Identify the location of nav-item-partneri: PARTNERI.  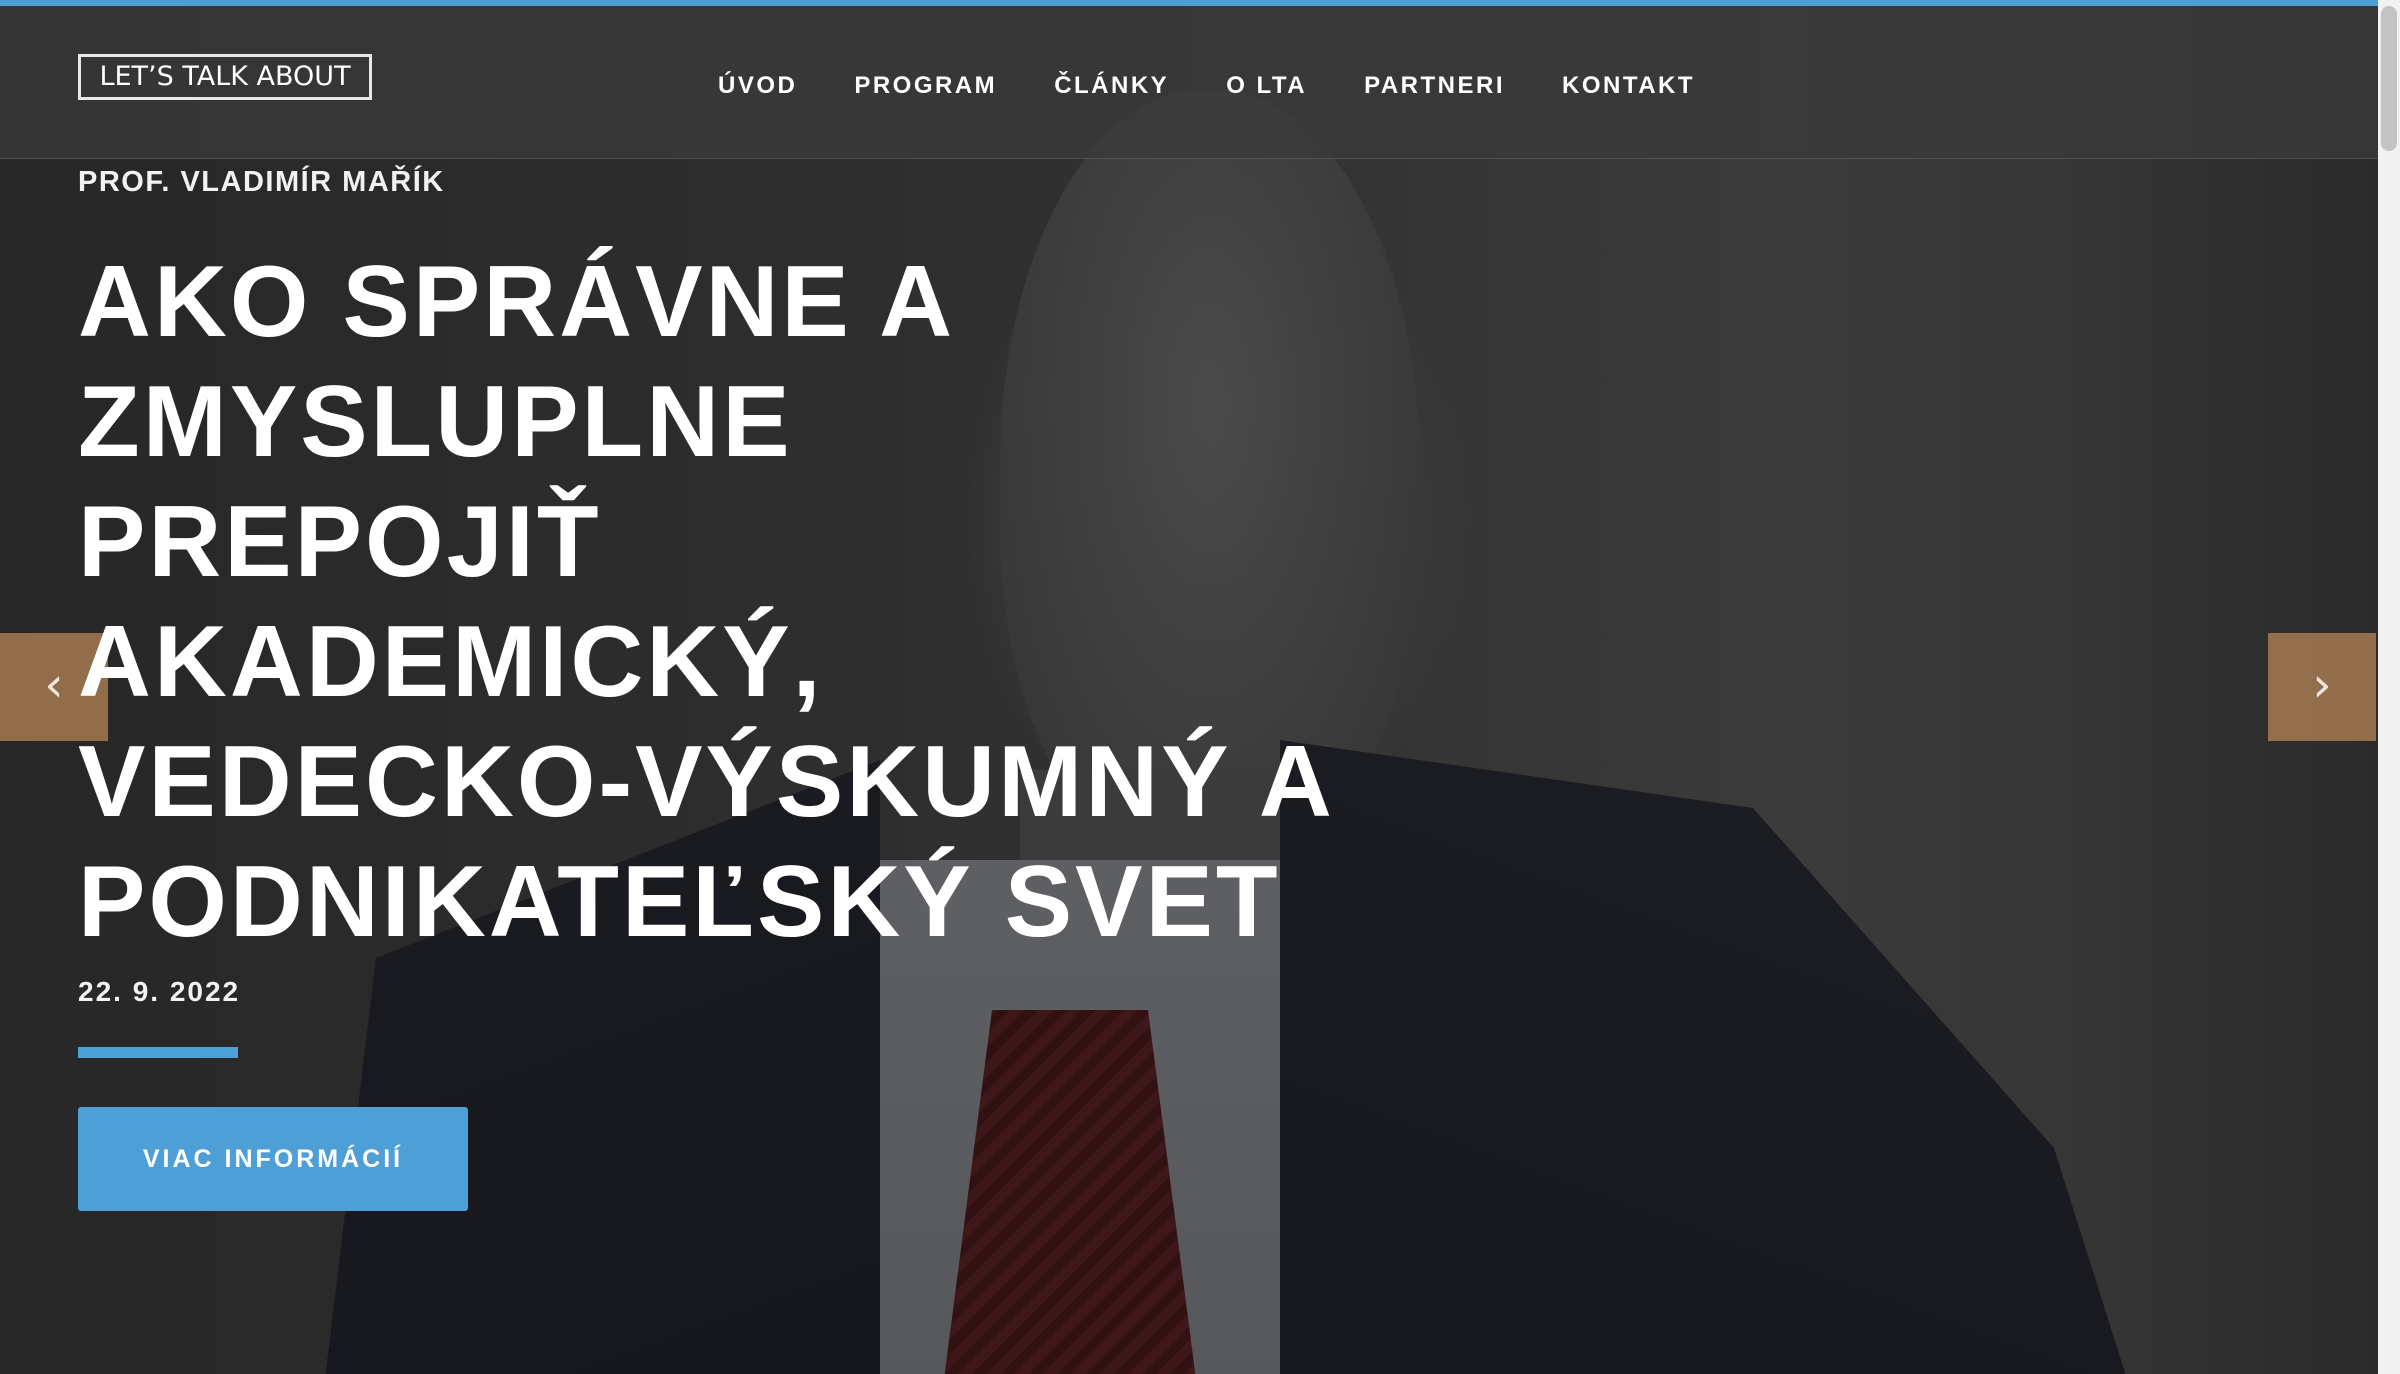
(1434, 86).